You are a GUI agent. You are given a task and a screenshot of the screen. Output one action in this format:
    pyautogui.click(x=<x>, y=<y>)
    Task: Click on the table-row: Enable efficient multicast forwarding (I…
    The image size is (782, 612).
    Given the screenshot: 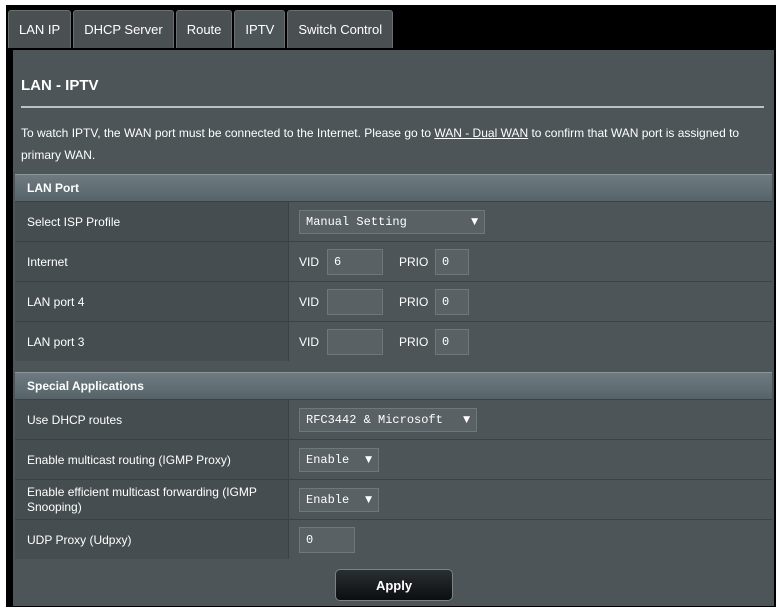 What is the action you would take?
    pyautogui.click(x=393, y=499)
    